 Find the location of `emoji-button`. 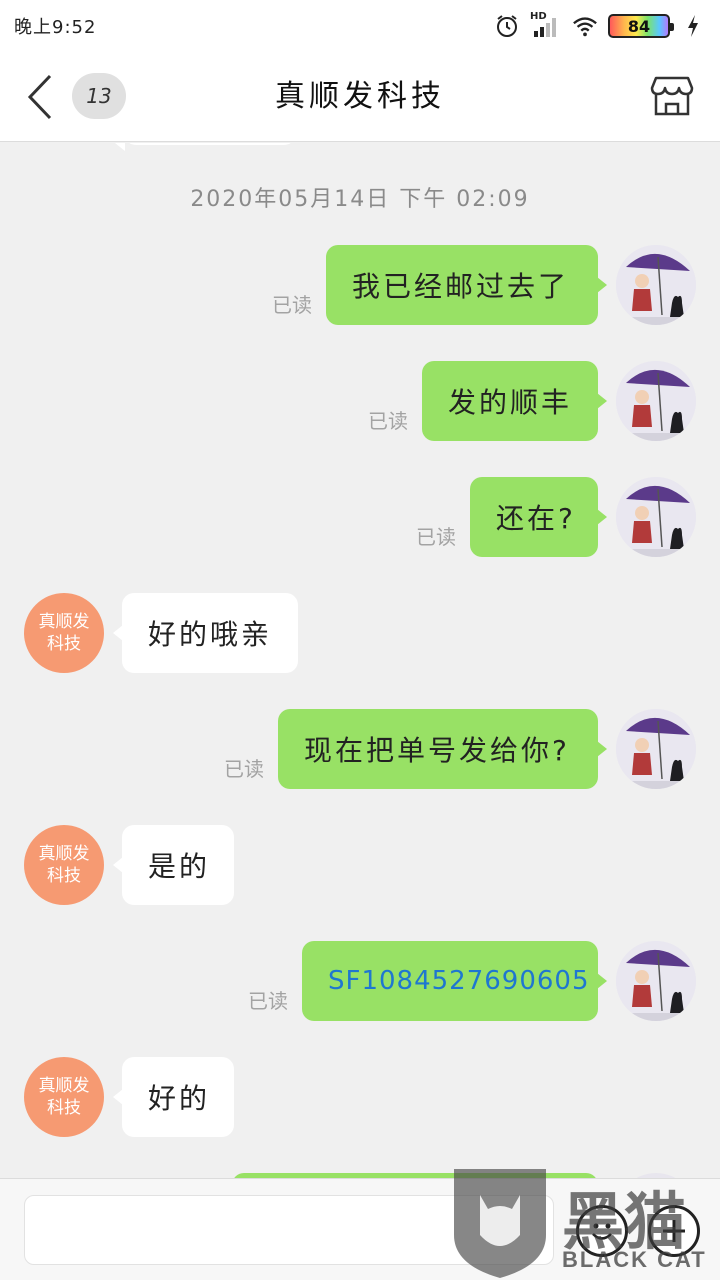

emoji-button is located at coordinates (602, 1231).